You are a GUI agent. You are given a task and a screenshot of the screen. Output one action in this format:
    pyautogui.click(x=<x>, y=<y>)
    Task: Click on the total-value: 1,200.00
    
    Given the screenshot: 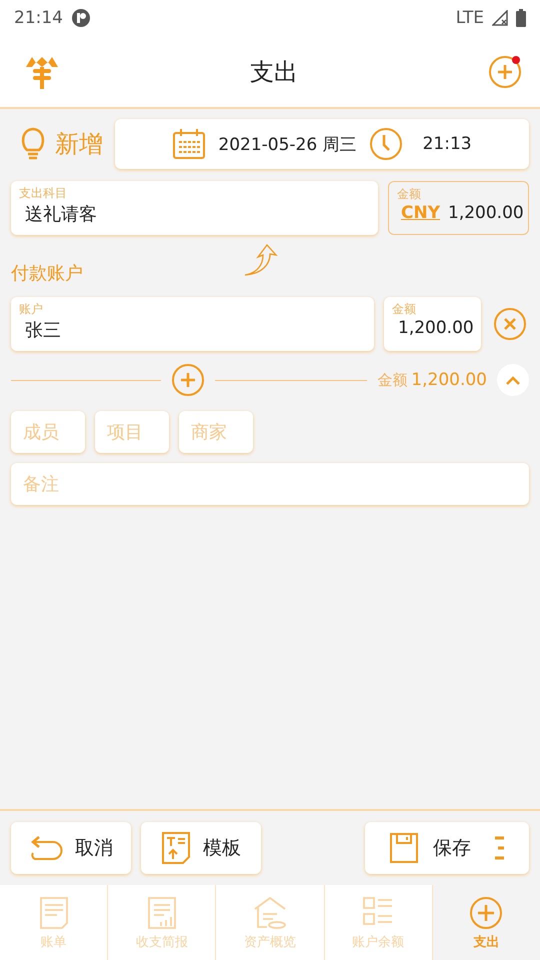 What is the action you would take?
    pyautogui.click(x=449, y=380)
    